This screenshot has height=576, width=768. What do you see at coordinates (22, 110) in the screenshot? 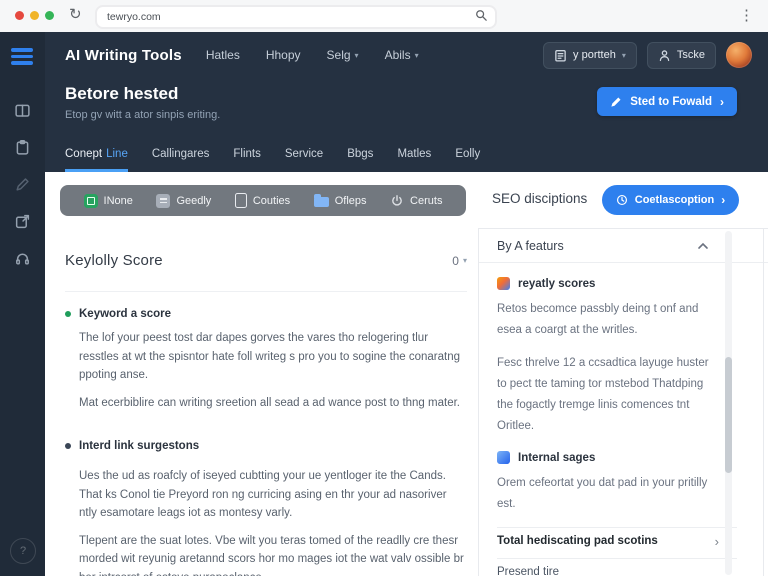
I see `book-icon` at bounding box center [22, 110].